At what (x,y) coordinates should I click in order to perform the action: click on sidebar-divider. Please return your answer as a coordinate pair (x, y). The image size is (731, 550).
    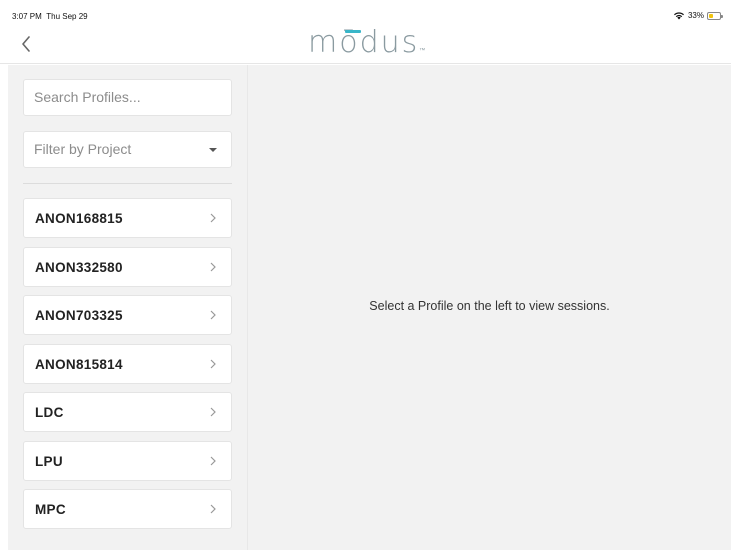
    Looking at the image, I should click on (127, 183).